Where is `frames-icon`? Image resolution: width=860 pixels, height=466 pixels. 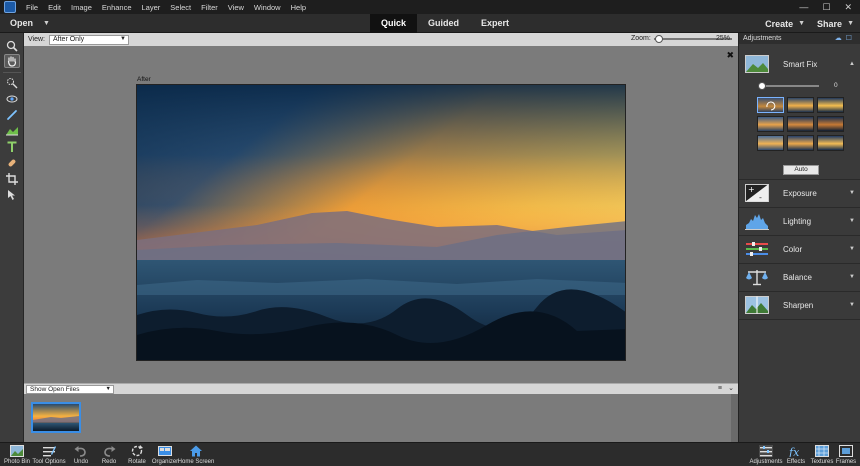
frames-icon is located at coordinates (846, 451).